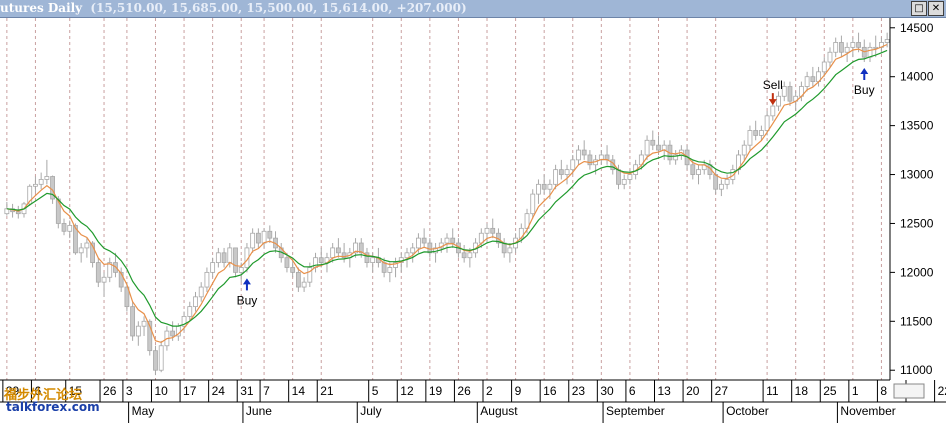  Describe the element at coordinates (375, 391) in the screenshot. I see `x-date-label: 5` at that location.